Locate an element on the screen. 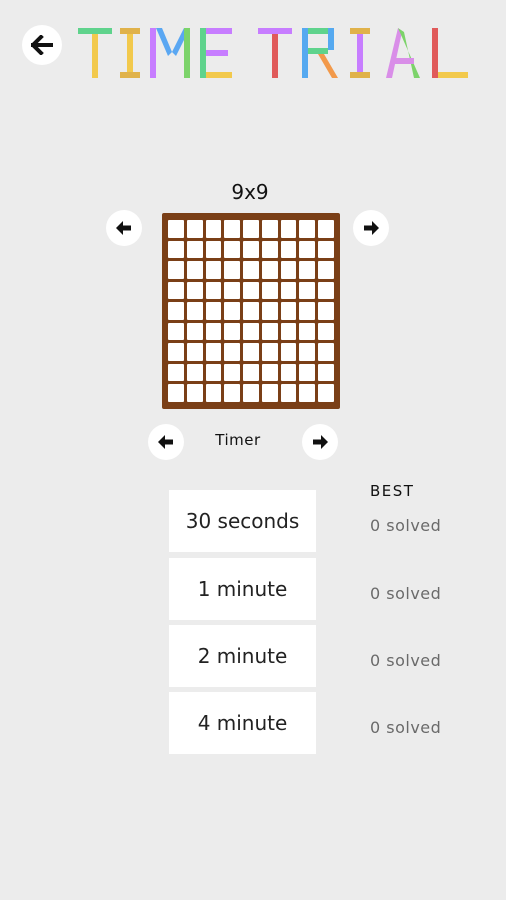 This screenshot has width=506, height=900. option-1-minute-button: 1 minute is located at coordinates (242, 589).